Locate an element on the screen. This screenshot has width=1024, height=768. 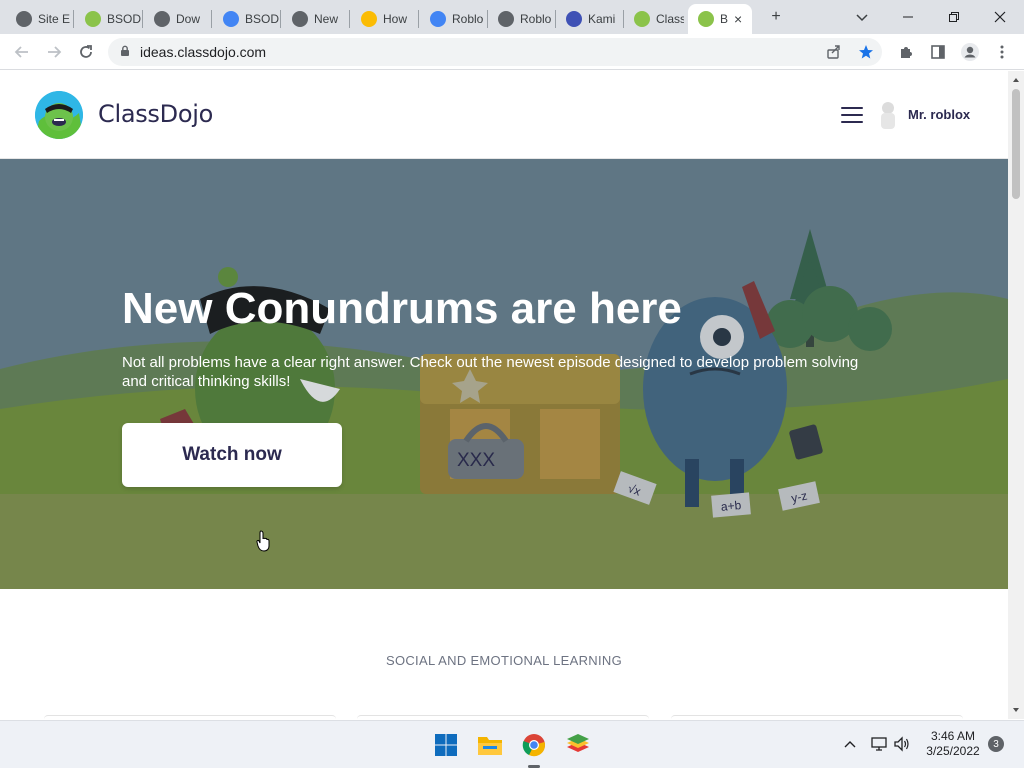
kebab-menu-icon is located at coordinates (1002, 52).